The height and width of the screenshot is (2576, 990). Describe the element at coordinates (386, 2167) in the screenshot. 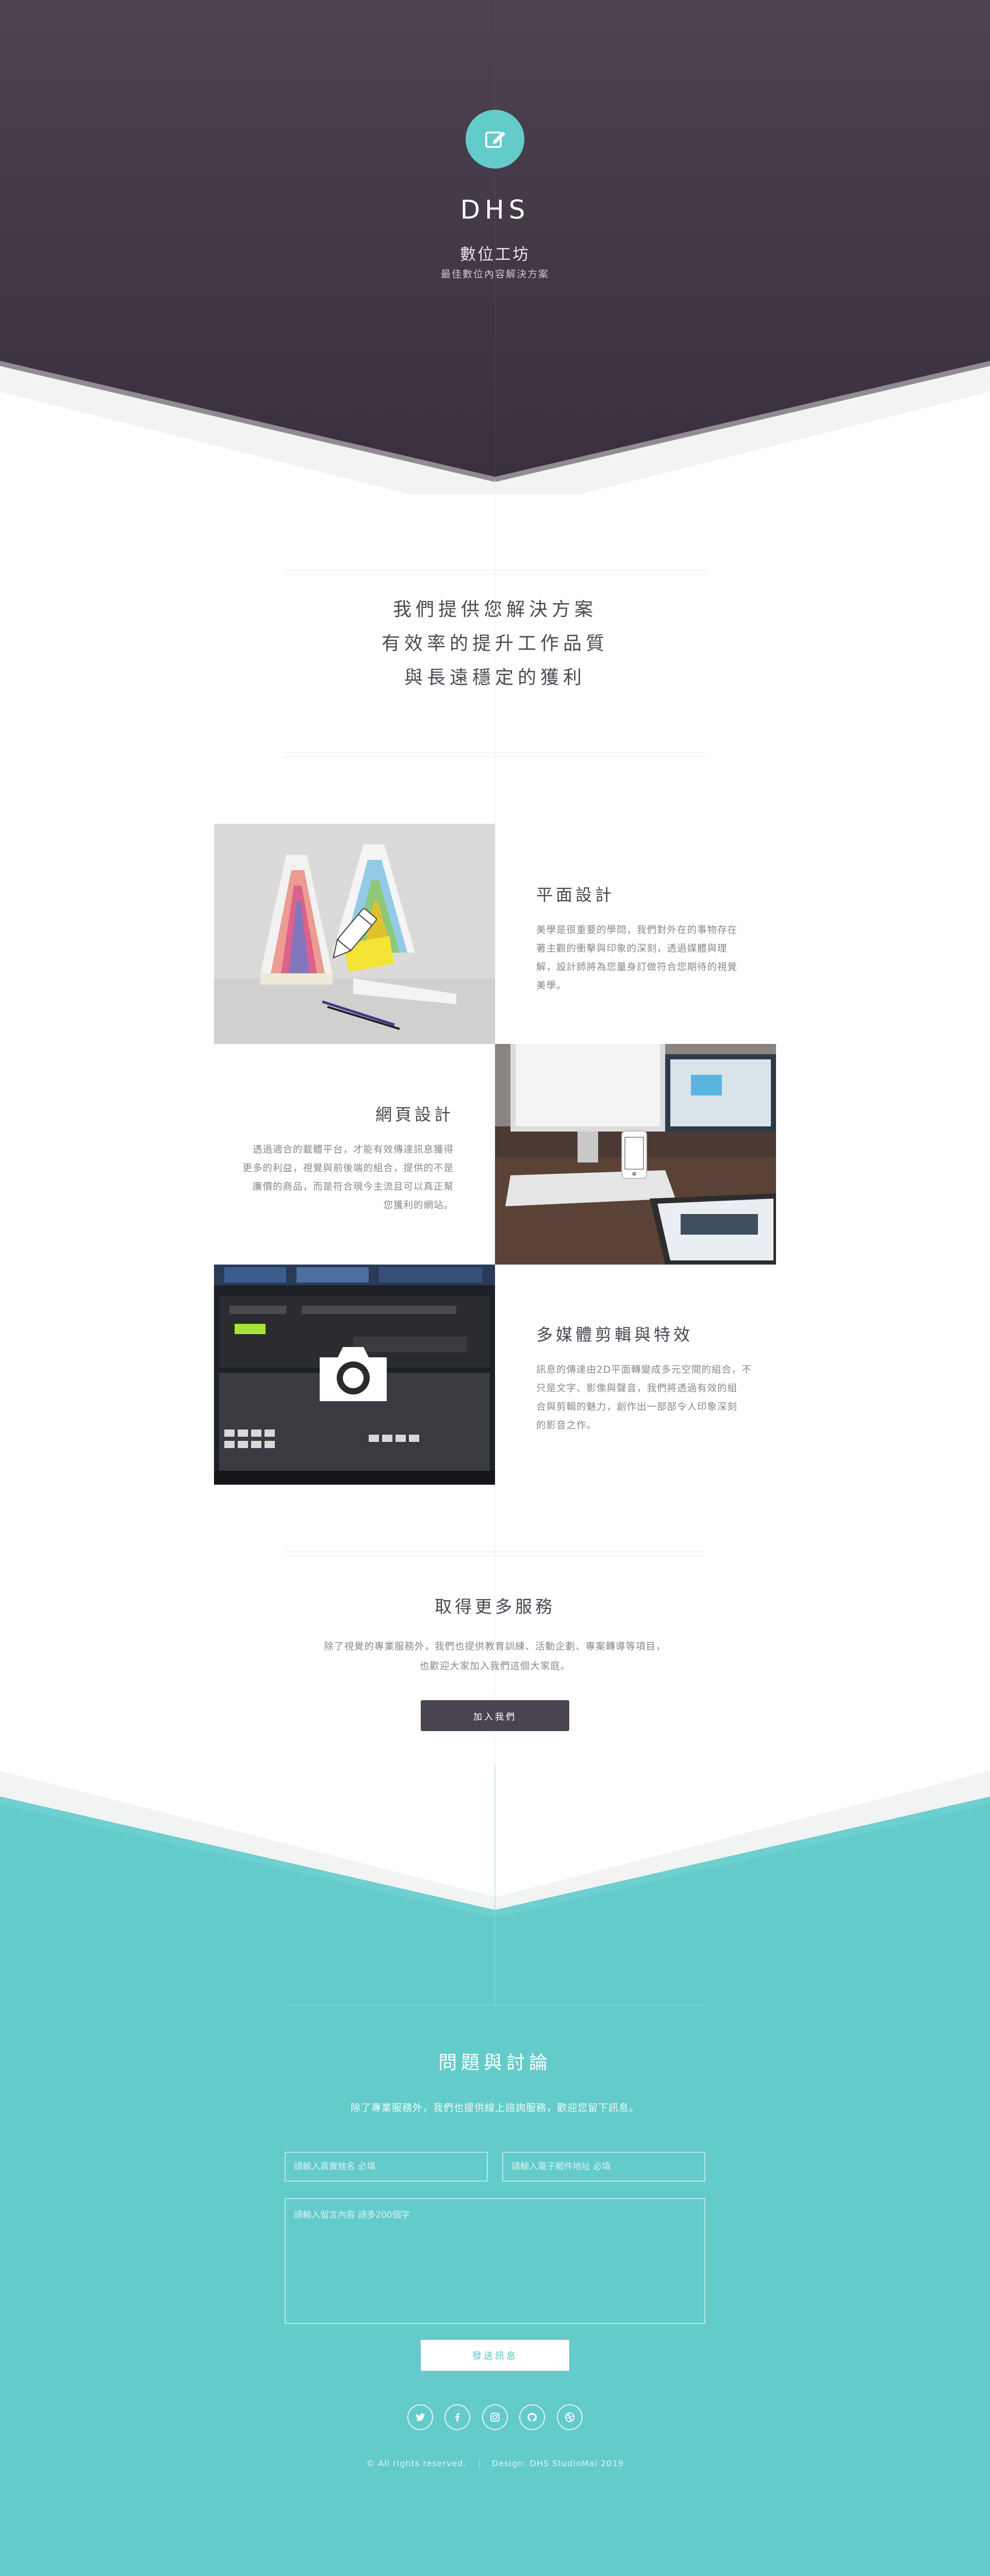

I see `name-field` at that location.